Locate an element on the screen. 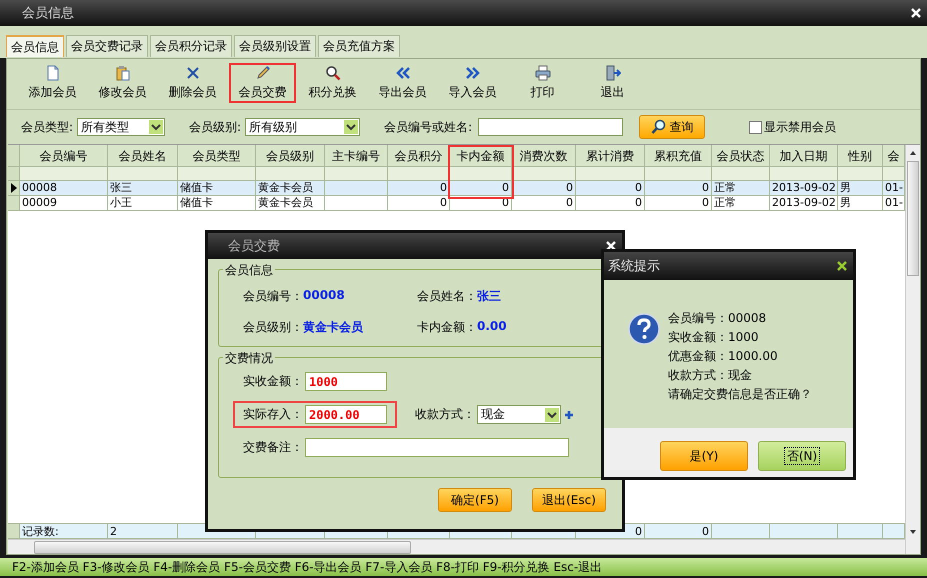  field-label: 收款方式： is located at coordinates (445, 414).